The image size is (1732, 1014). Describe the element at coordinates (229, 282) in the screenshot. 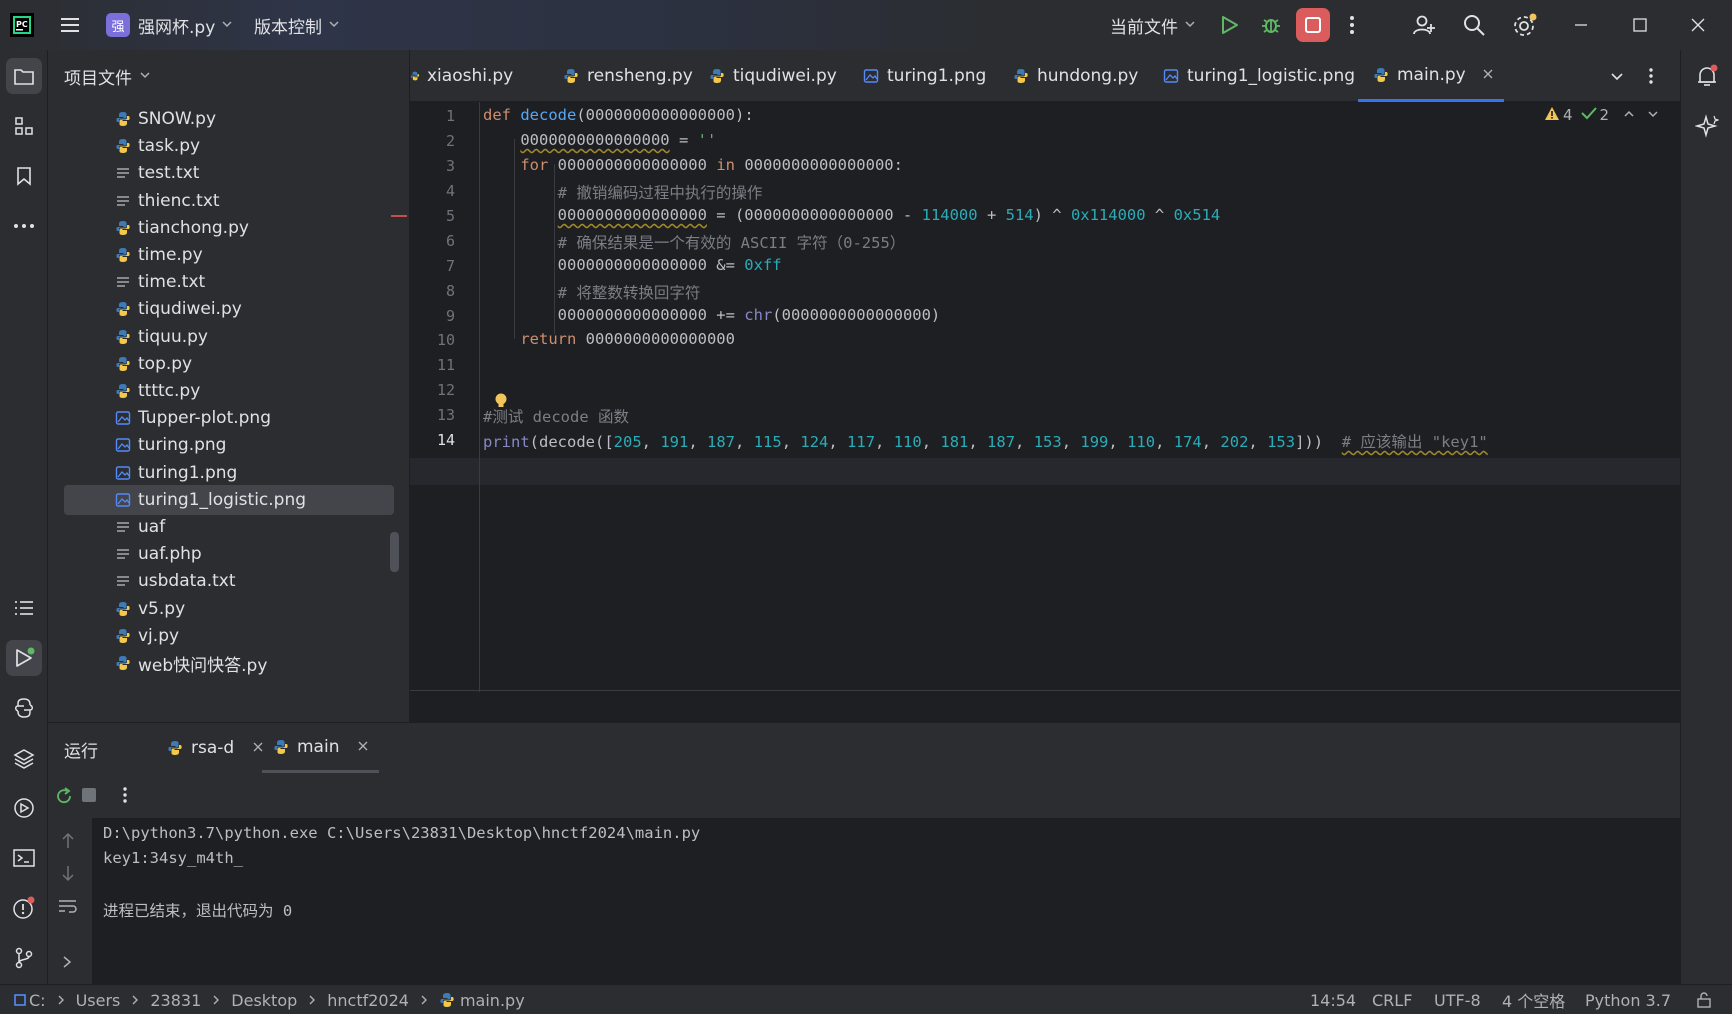

I see `tree-item: time.txt` at that location.